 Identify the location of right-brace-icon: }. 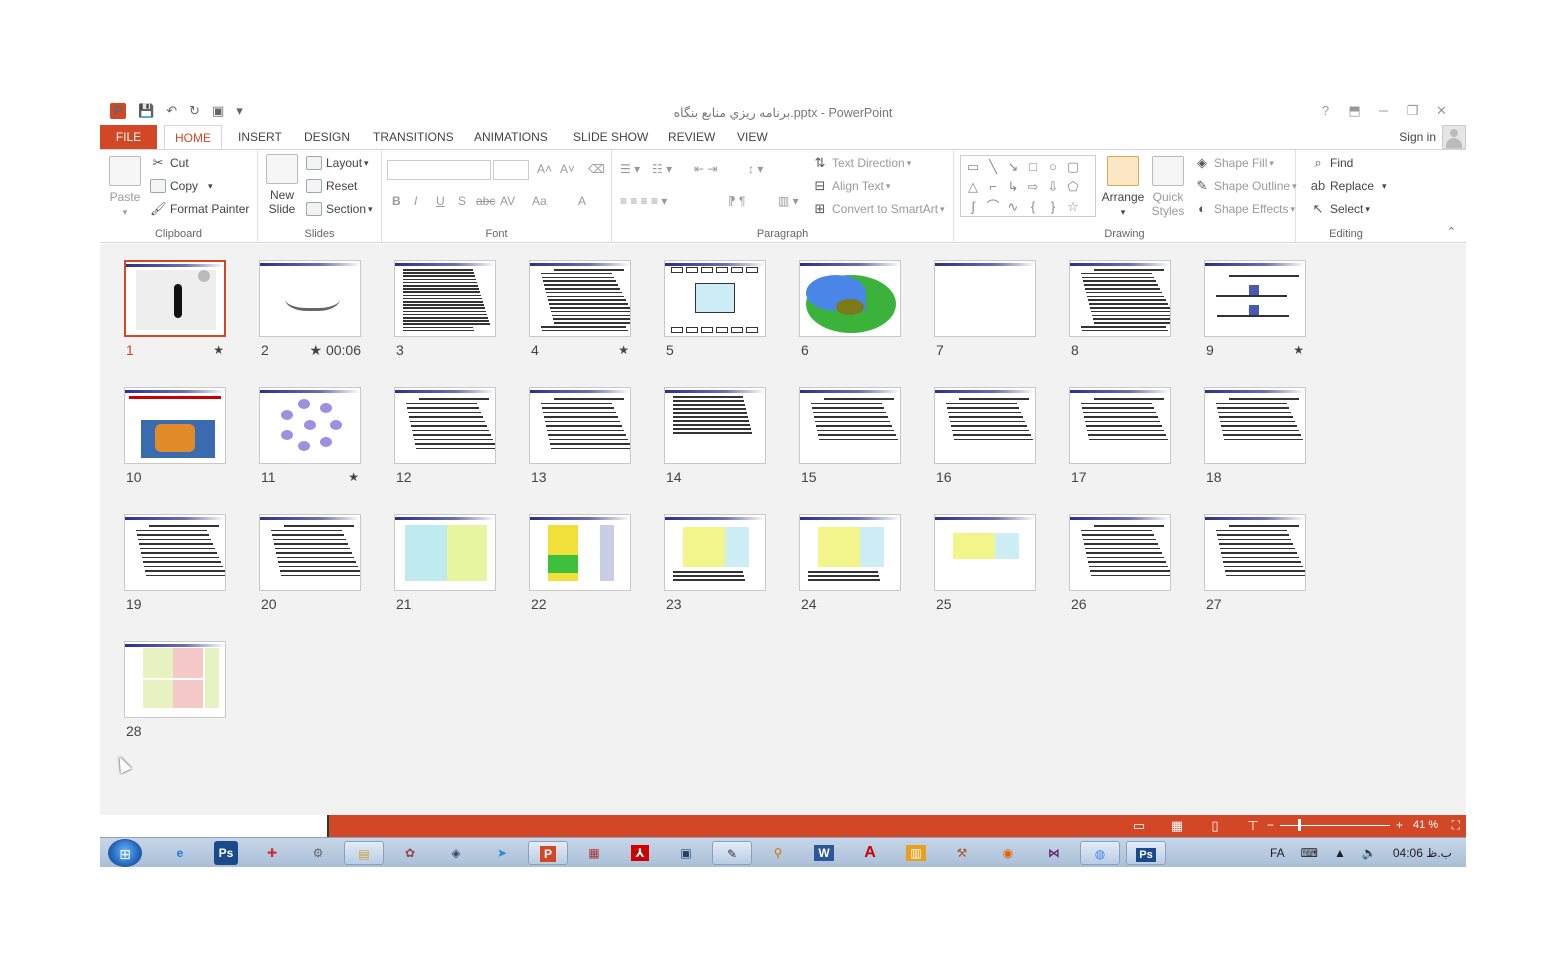
(1053, 207).